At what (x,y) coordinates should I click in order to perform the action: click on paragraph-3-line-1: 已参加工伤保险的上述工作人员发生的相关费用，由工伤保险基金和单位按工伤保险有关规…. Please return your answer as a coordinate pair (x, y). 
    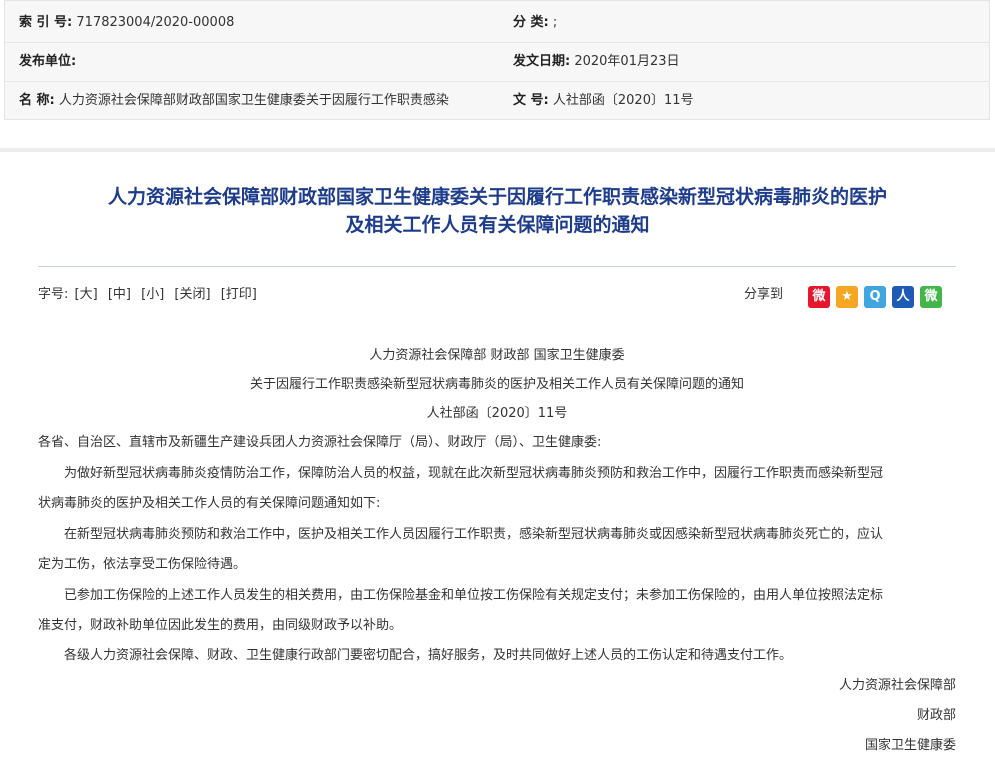
    Looking at the image, I should click on (474, 595).